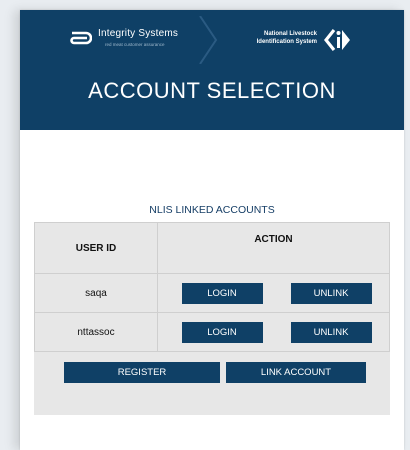  I want to click on nlis-line-1: National Livestock, so click(290, 34).